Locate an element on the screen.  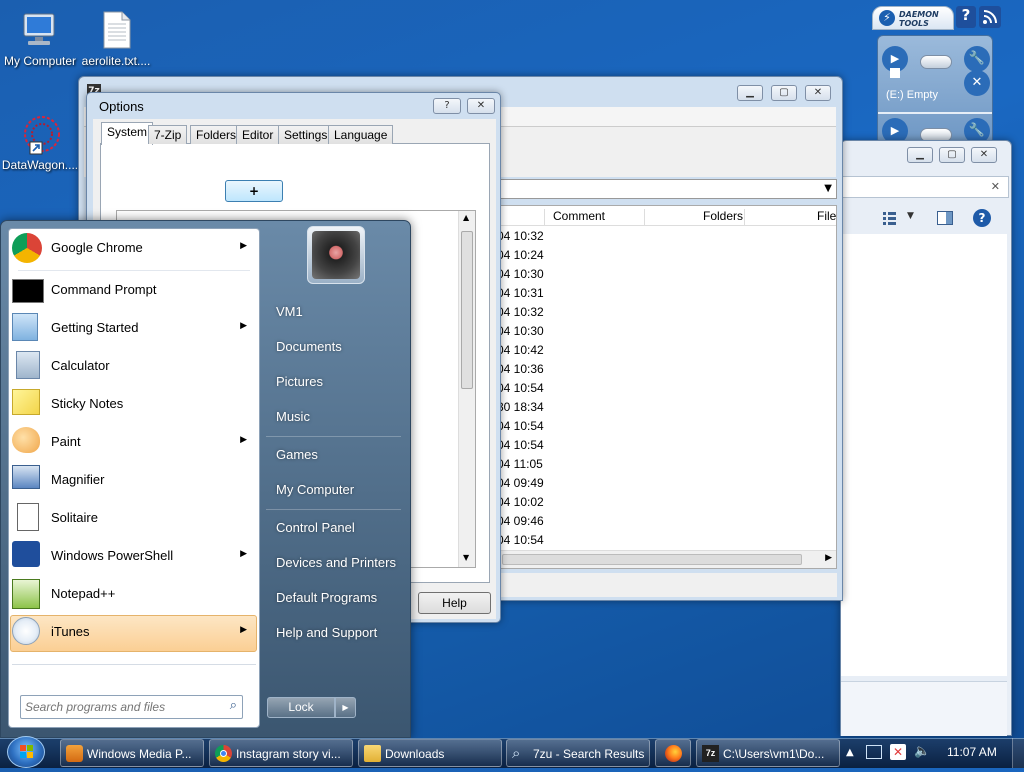
start-right-pictures: Pictures is located at coordinates (299, 381).